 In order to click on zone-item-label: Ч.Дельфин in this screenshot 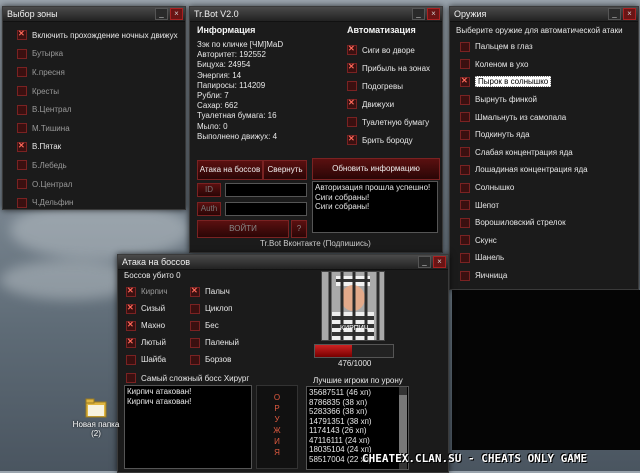, I will do `click(53, 203)`.